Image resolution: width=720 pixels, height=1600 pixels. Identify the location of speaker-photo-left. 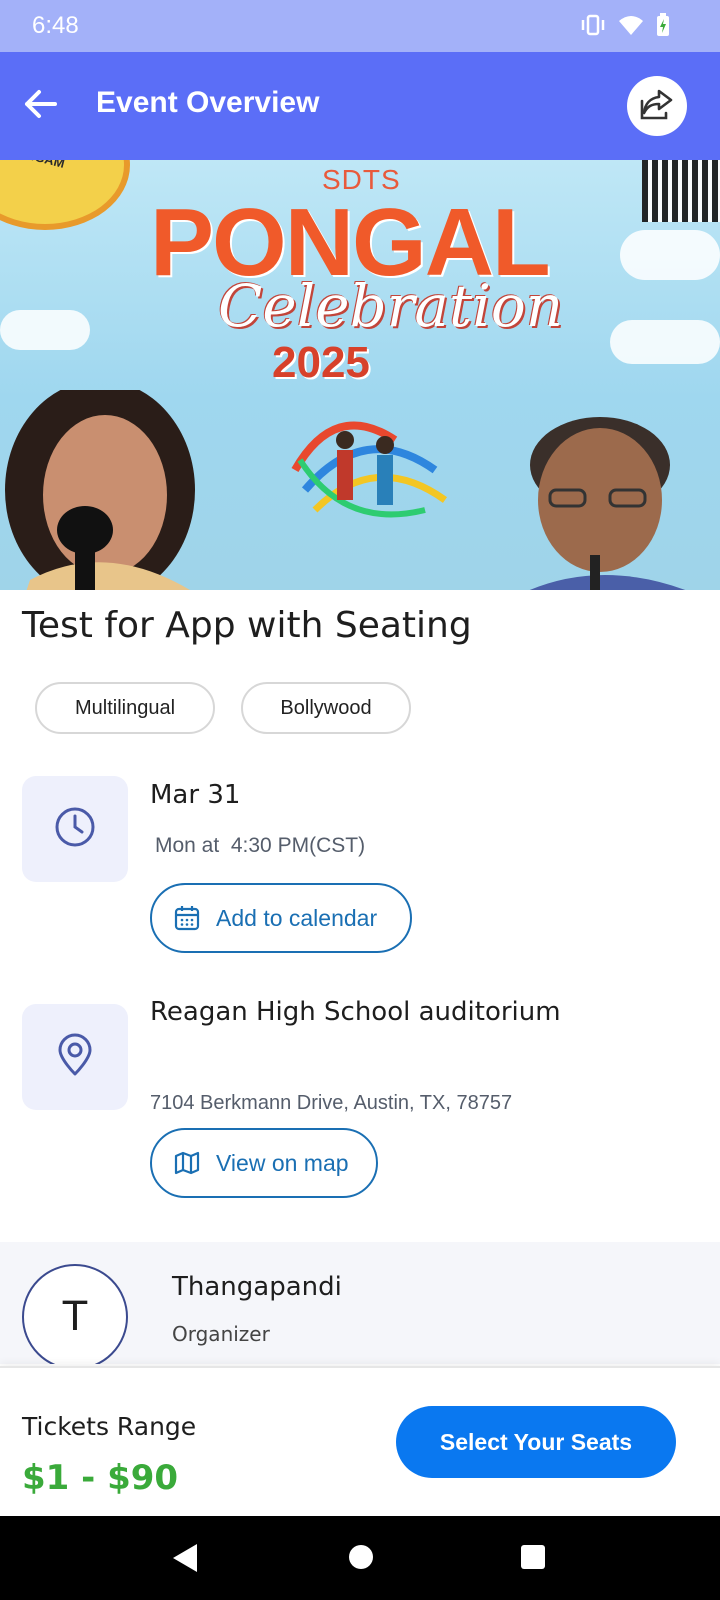
(100, 490).